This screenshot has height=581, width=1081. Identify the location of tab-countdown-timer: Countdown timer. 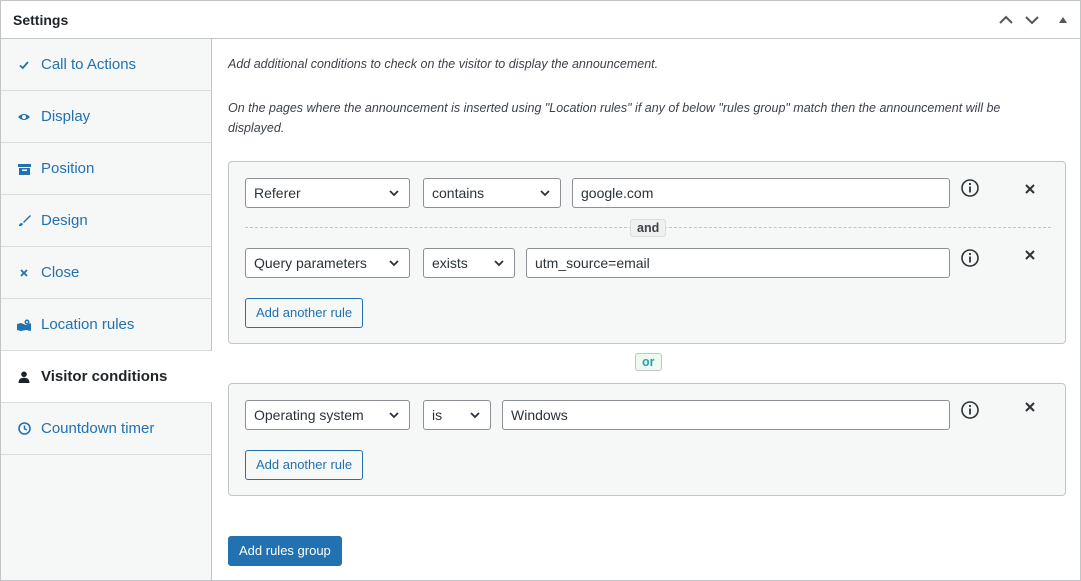
(106, 429).